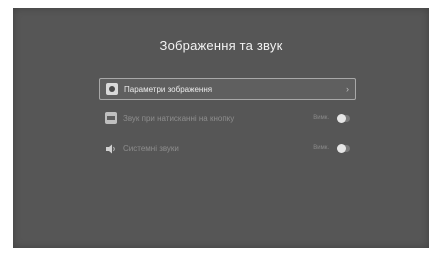 The width and height of the screenshot is (432, 254). What do you see at coordinates (111, 118) in the screenshot?
I see `hdmi-icon` at bounding box center [111, 118].